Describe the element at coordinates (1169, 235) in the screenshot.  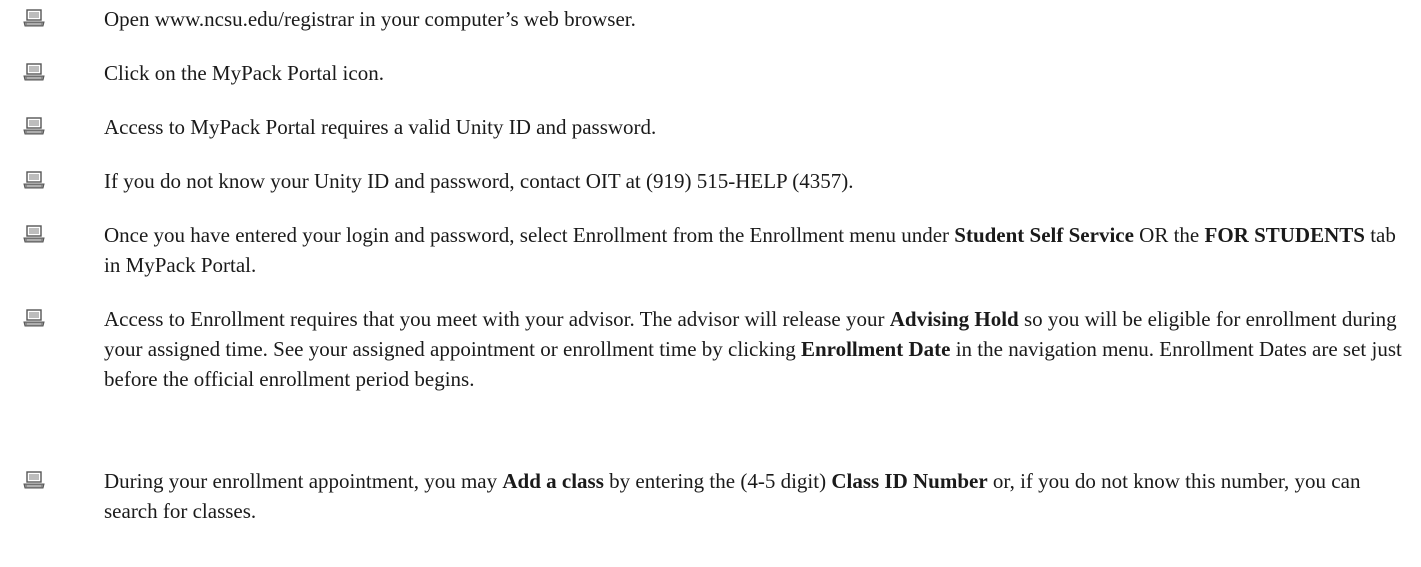
I see `text-run: OR the` at that location.